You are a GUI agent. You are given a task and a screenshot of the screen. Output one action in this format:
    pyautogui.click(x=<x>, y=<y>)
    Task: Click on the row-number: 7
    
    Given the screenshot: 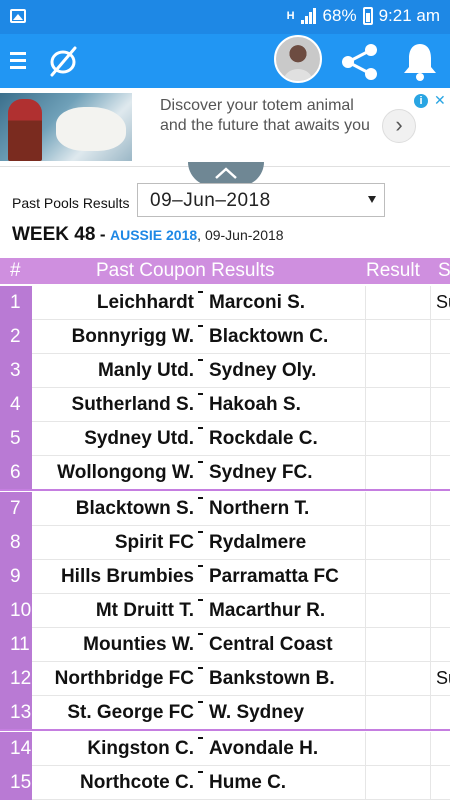 What is the action you would take?
    pyautogui.click(x=16, y=509)
    